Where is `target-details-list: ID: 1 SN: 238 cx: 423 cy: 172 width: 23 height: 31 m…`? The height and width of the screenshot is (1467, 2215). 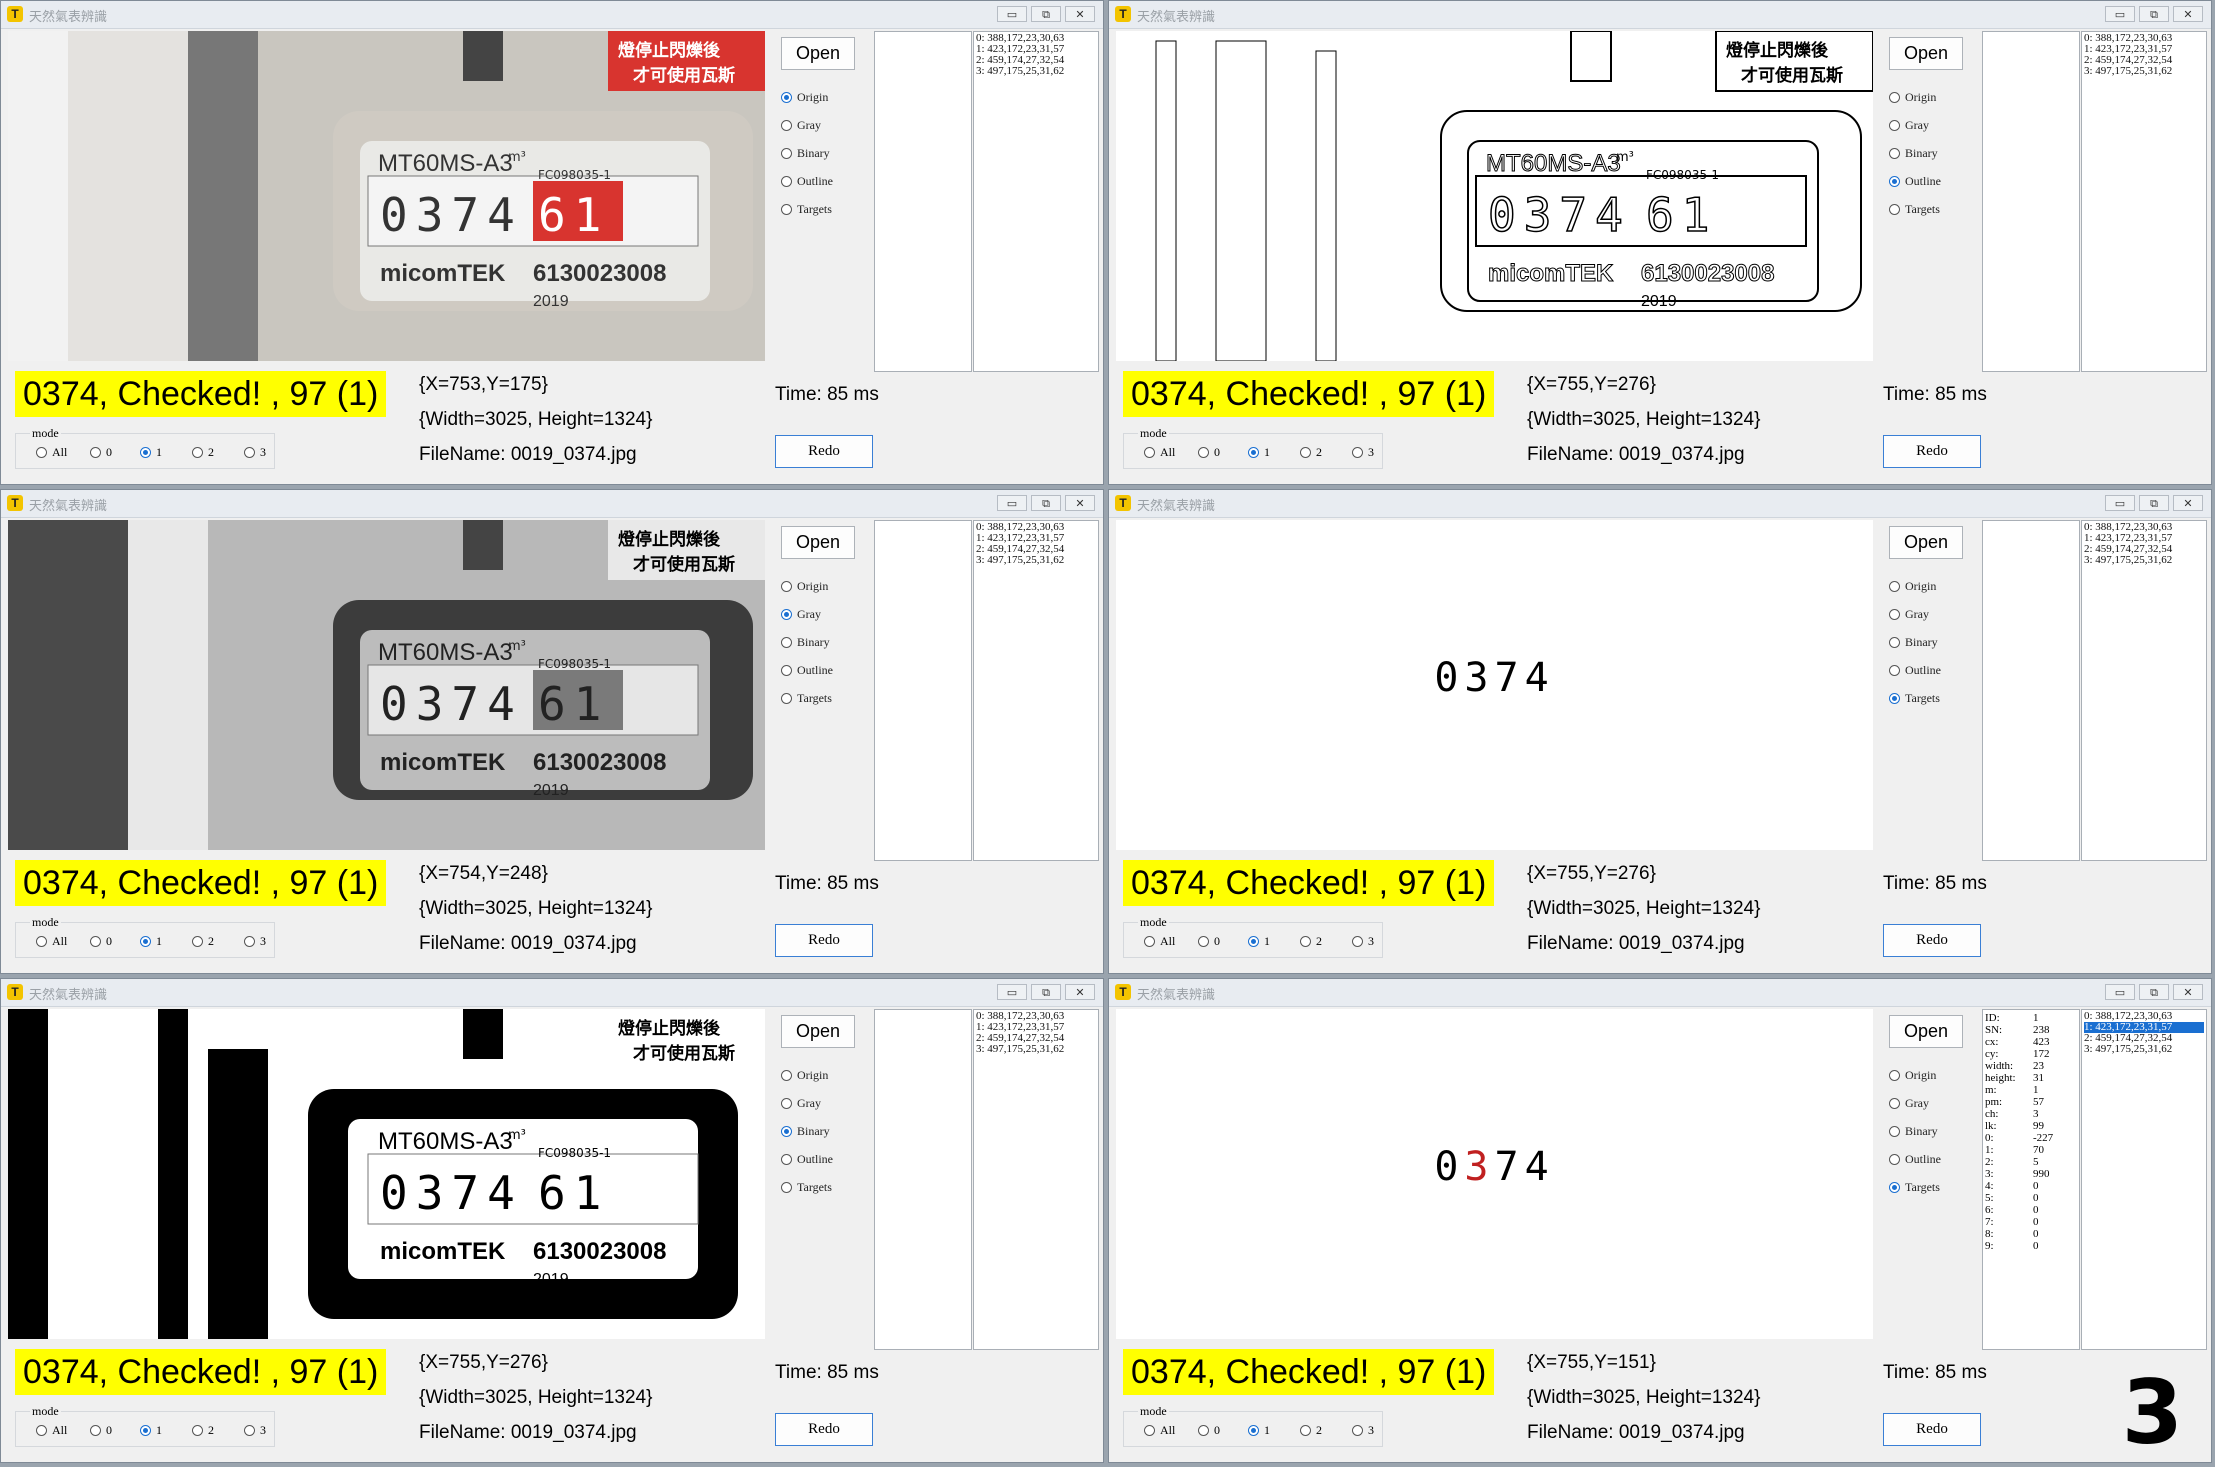
target-details-list: ID: 1 SN: 238 cx: 423 cy: 172 width: 23 height: 31 m… is located at coordinates (2031, 1179).